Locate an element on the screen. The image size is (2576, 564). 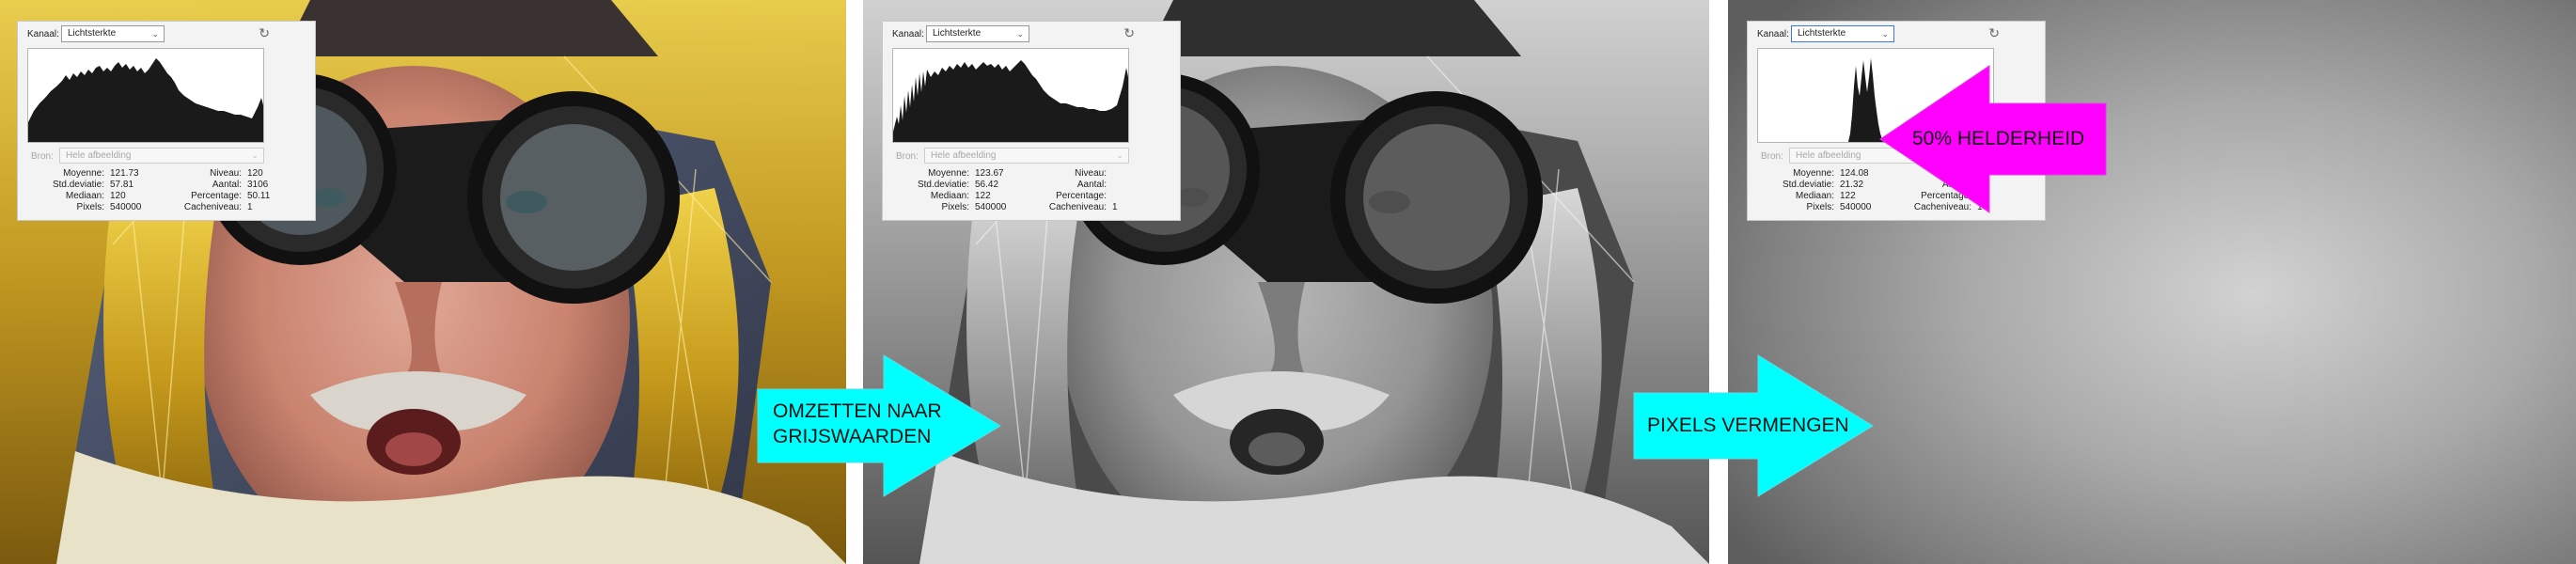
blur-arrow: PIXELS VERMENGEN is located at coordinates (1754, 425).